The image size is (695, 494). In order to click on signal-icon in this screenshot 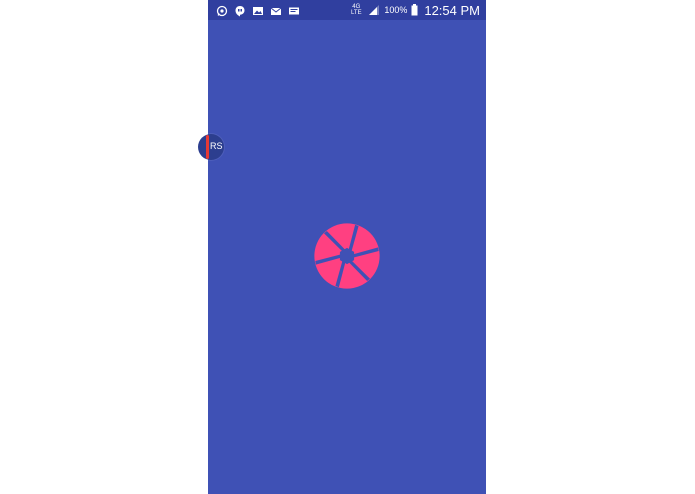, I will do `click(374, 10)`.